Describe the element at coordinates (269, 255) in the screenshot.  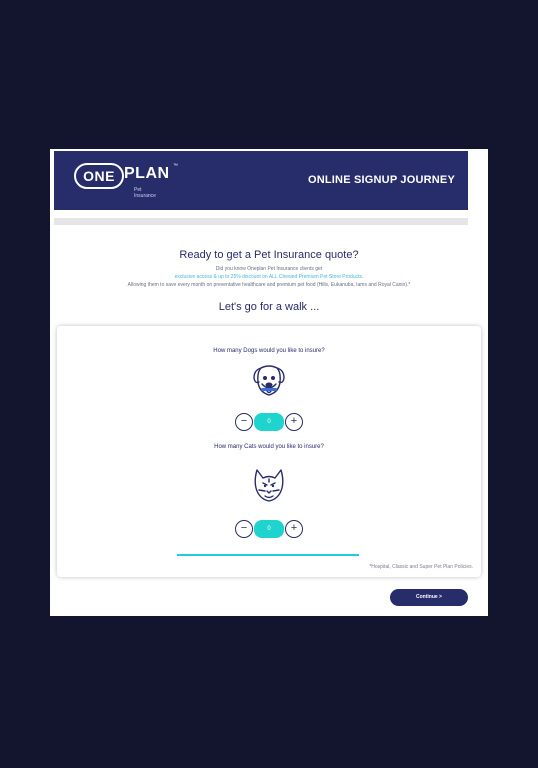
I see `intro-heading: Ready to get a Pet Insurance quote?` at that location.